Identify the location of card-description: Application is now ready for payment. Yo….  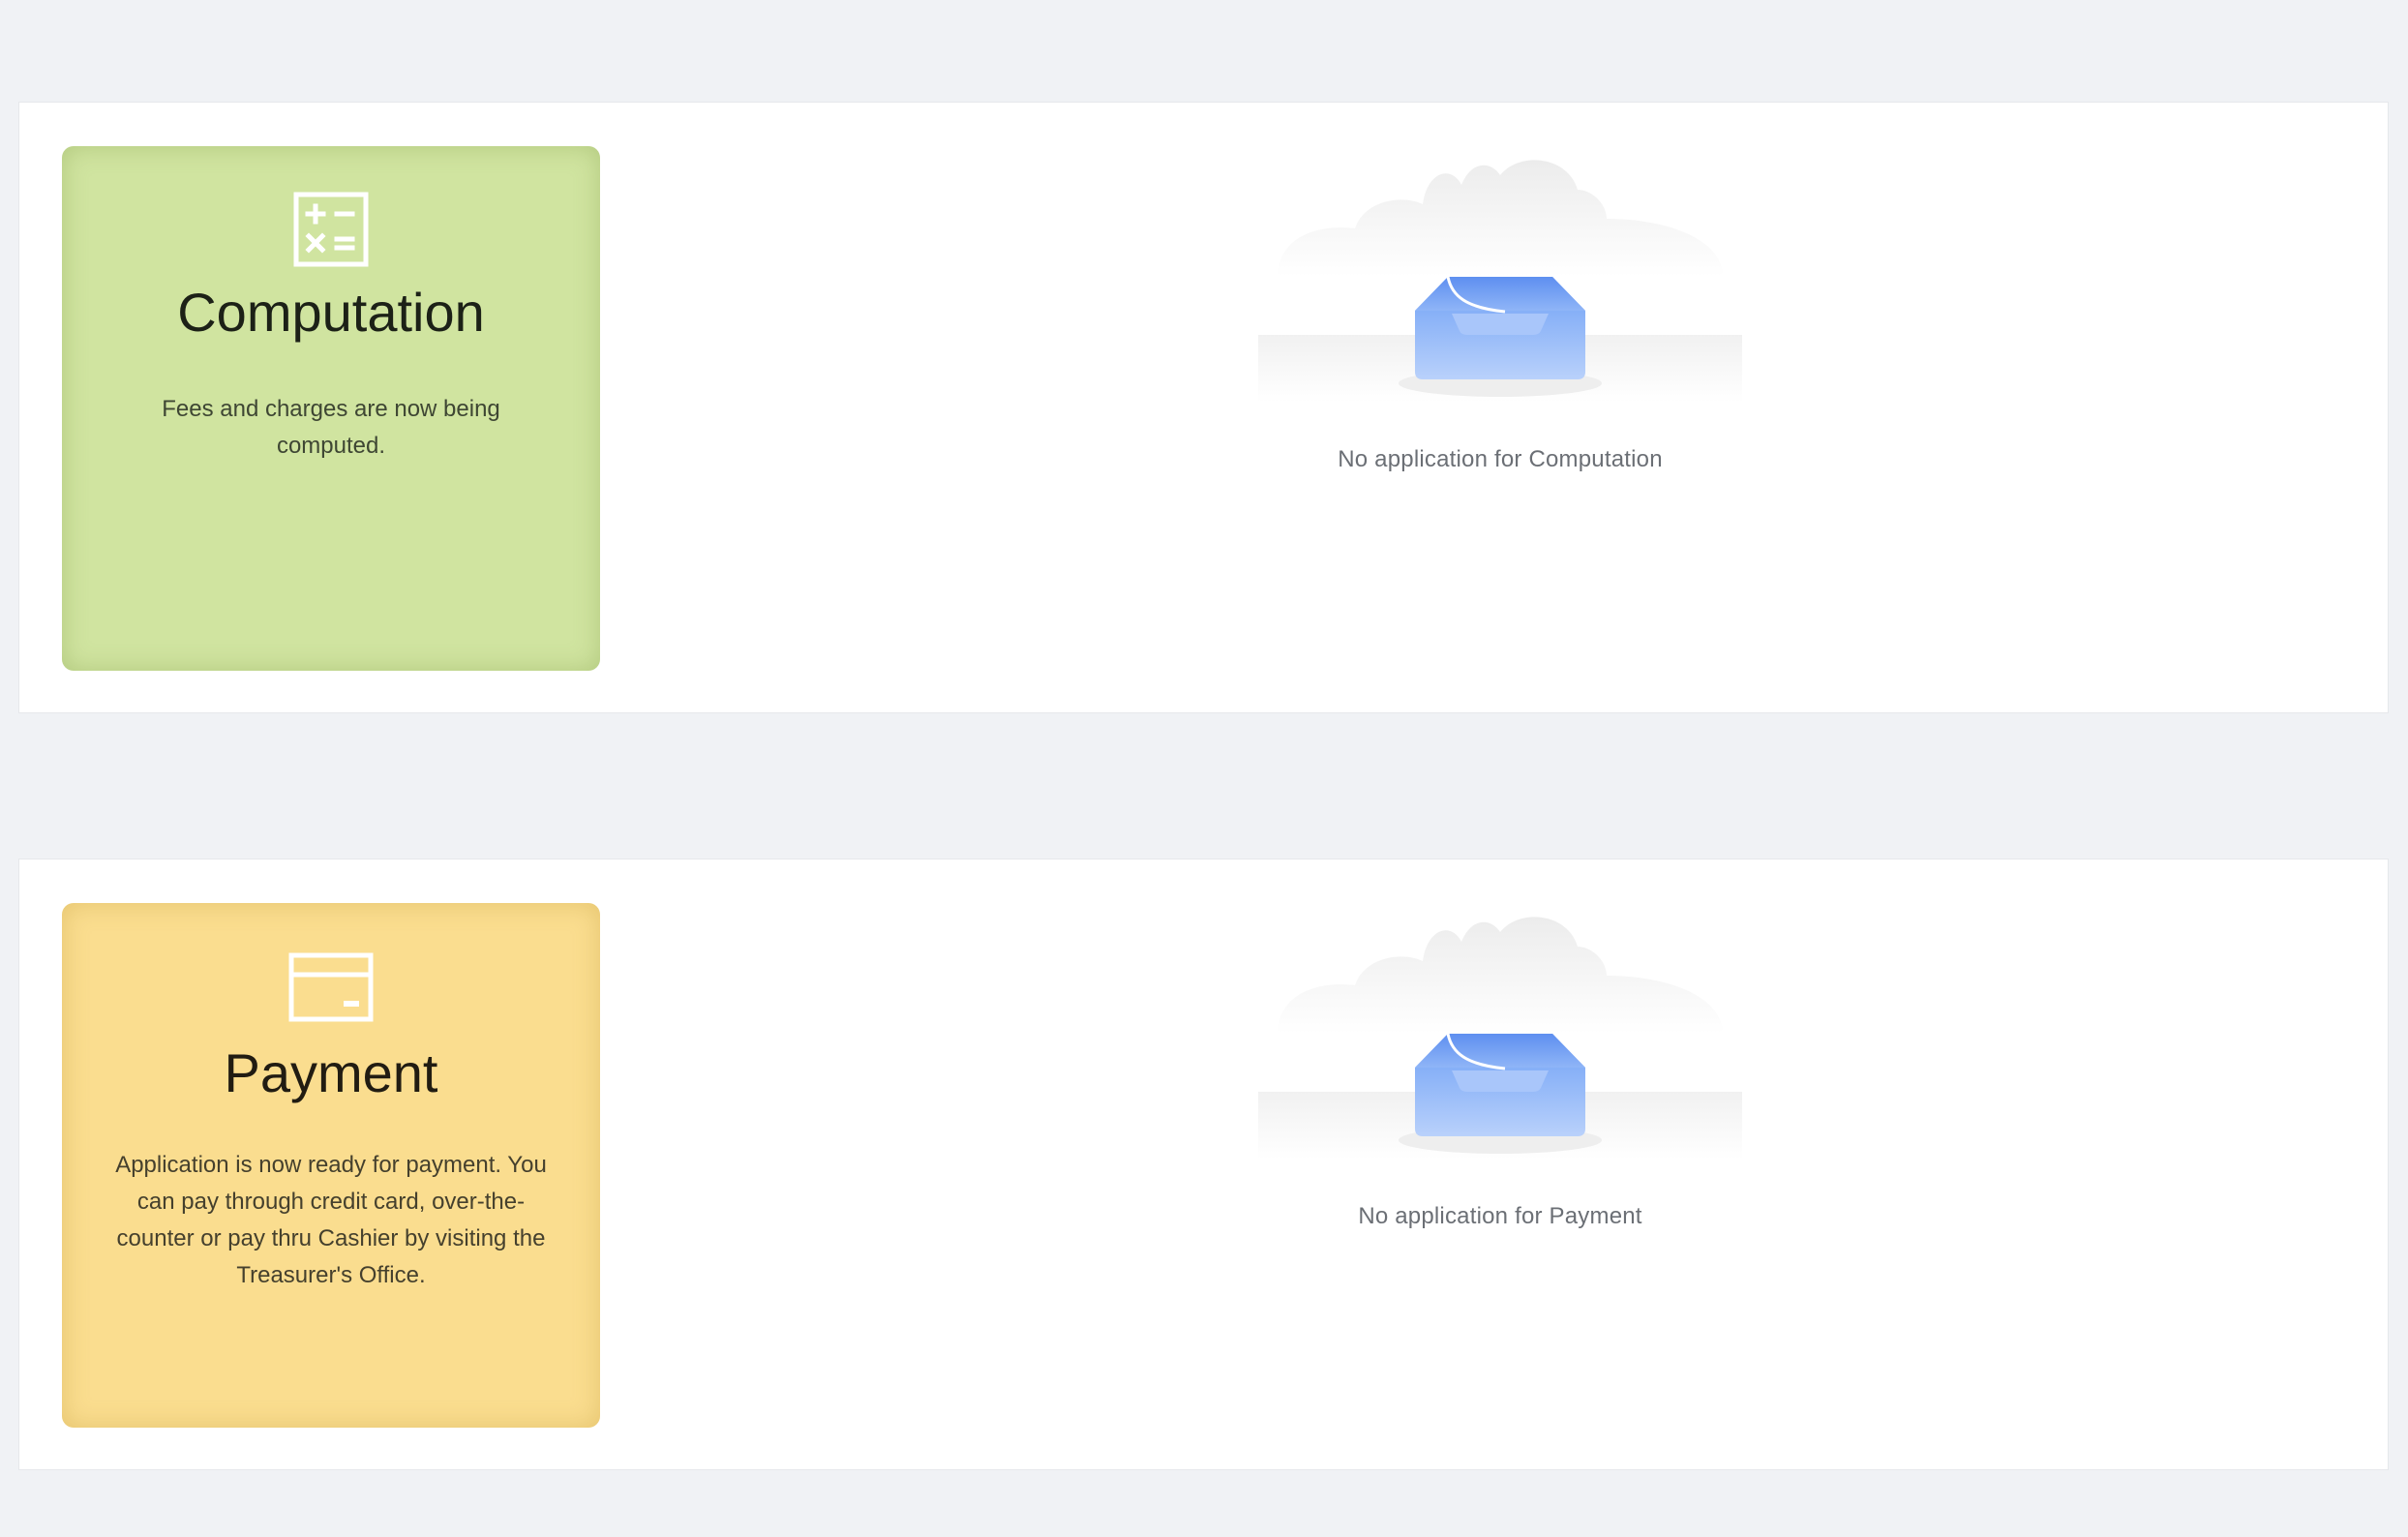
(331, 1220).